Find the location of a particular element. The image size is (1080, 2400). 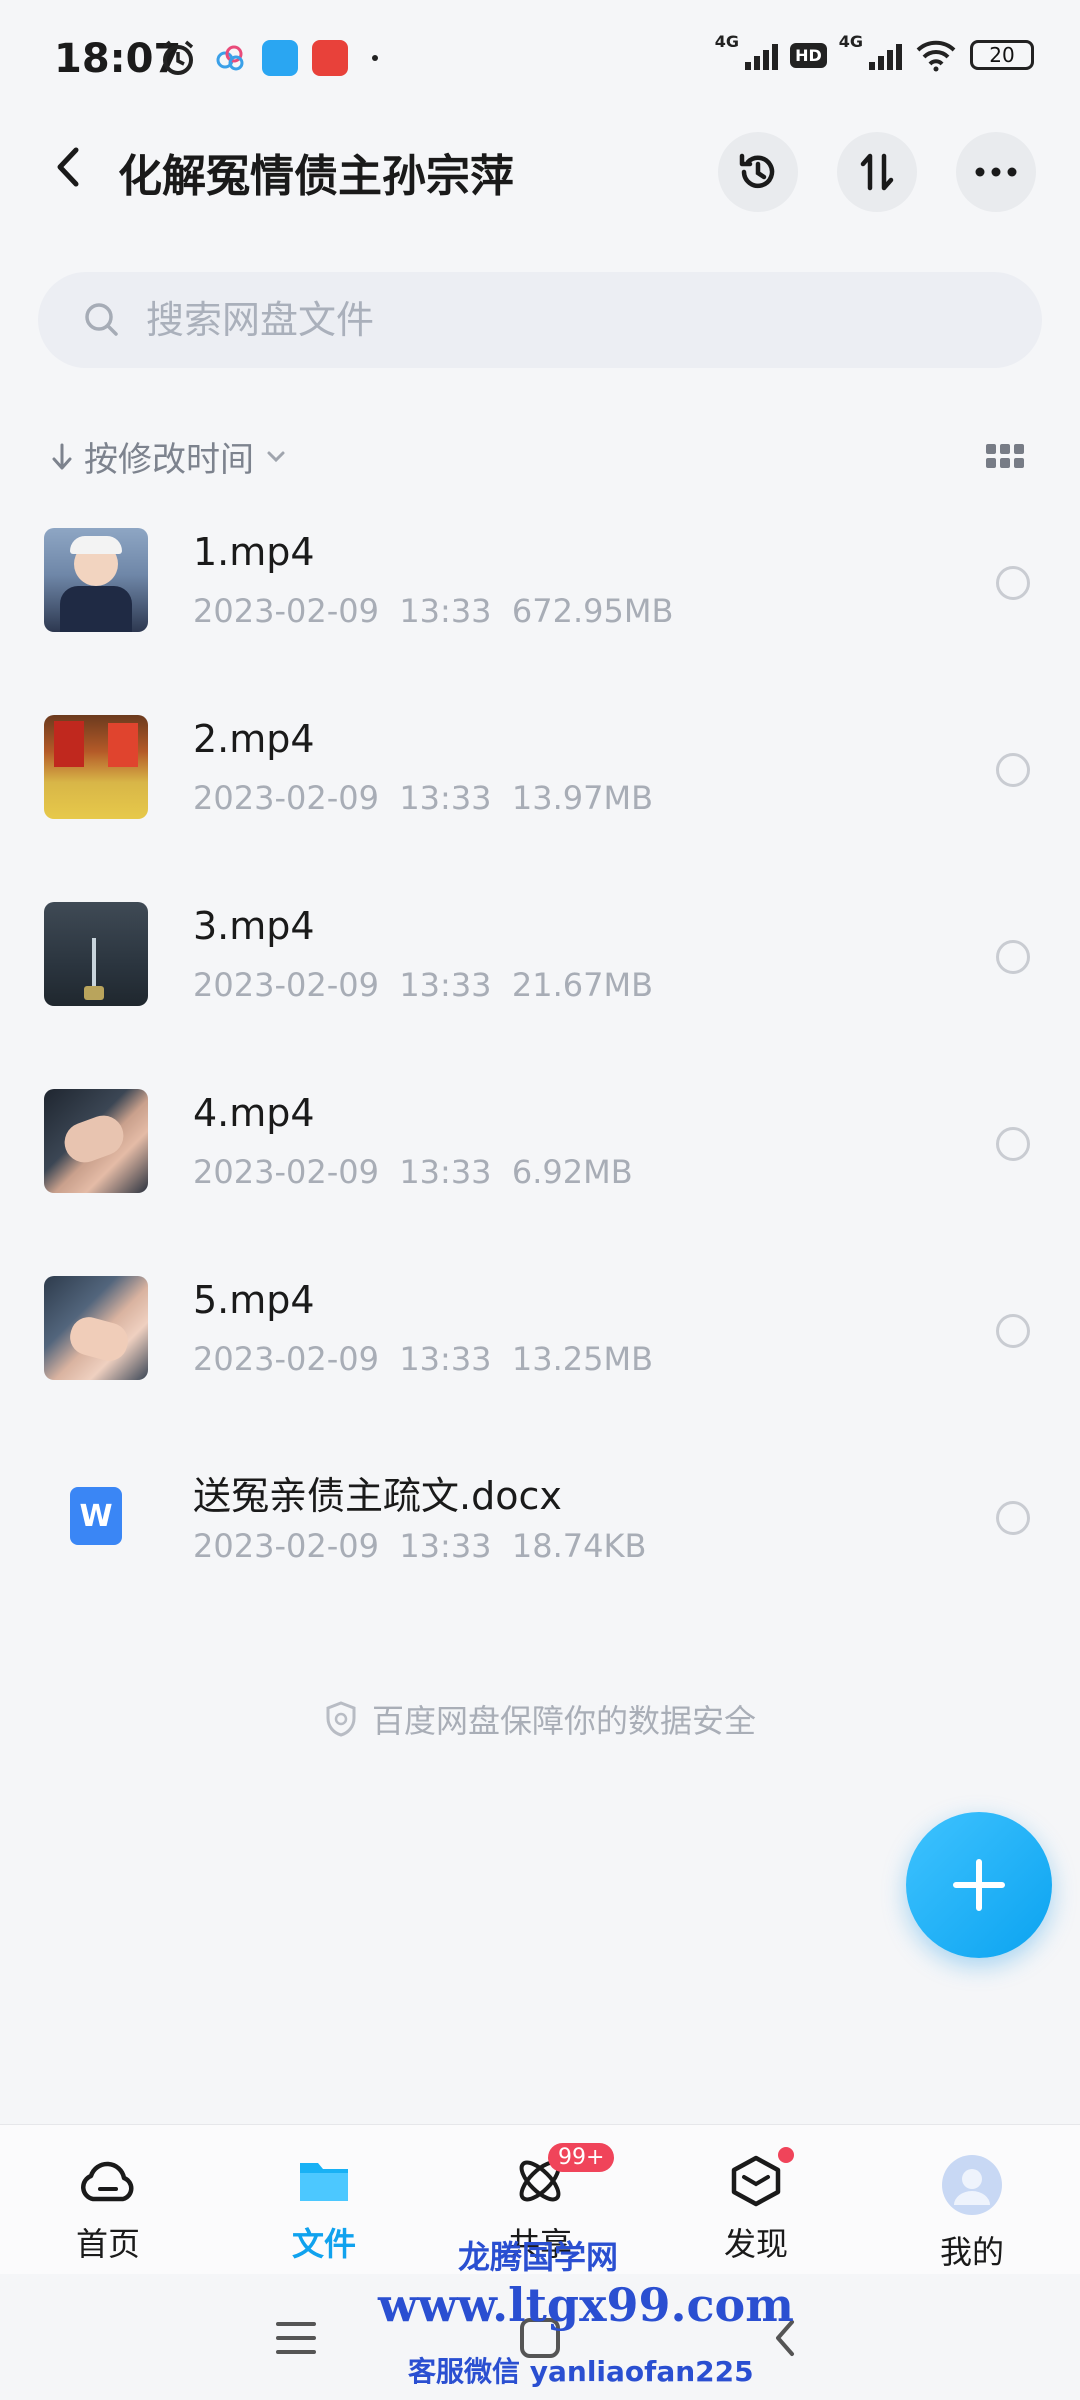

search-icon is located at coordinates (101, 319).